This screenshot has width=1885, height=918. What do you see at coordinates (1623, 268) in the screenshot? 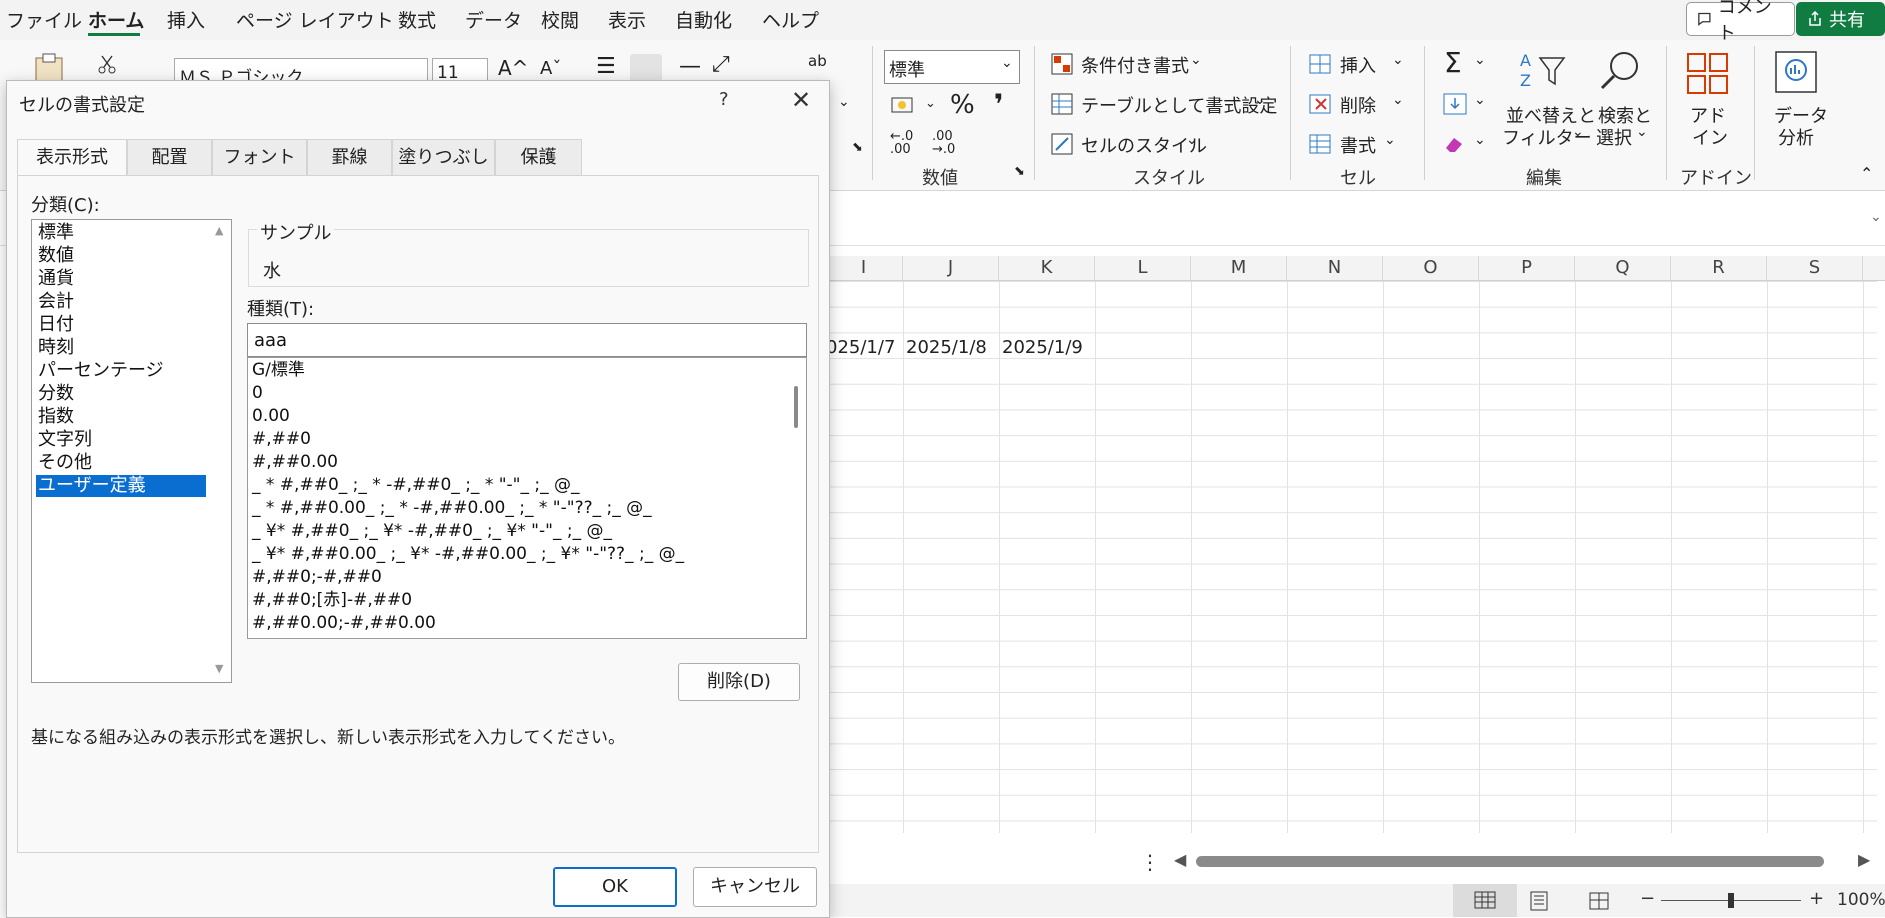
I see `column-header-Q: Q` at bounding box center [1623, 268].